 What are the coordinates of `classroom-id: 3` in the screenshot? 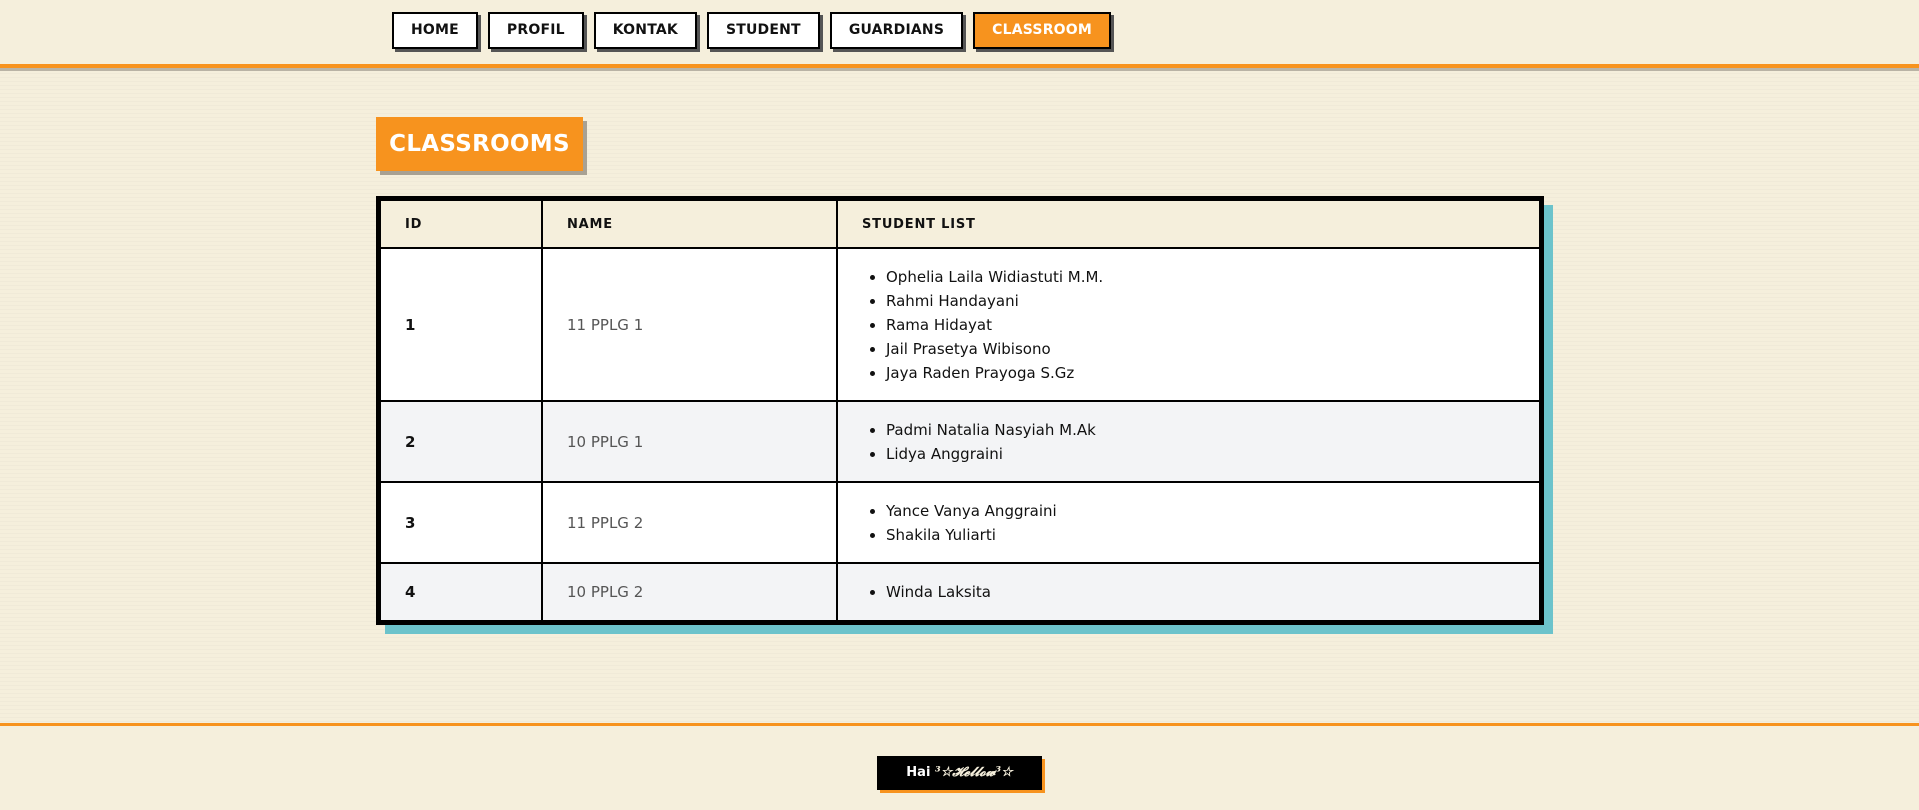 It's located at (462, 522).